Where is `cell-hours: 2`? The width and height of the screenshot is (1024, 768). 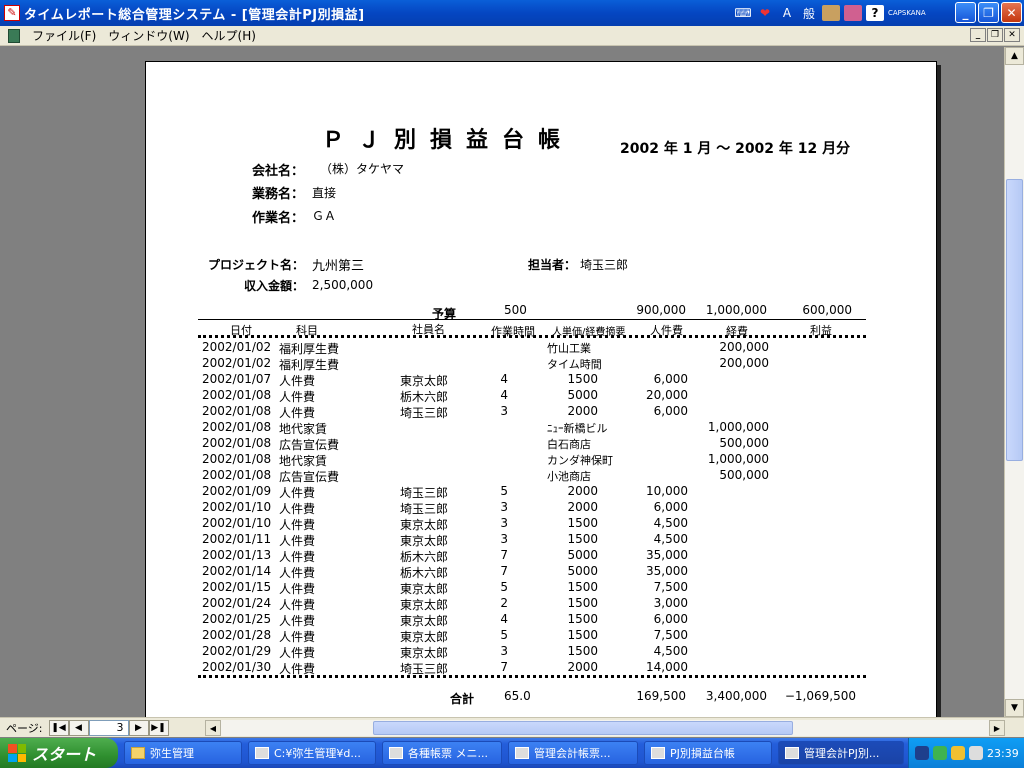 cell-hours: 2 is located at coordinates (504, 603).